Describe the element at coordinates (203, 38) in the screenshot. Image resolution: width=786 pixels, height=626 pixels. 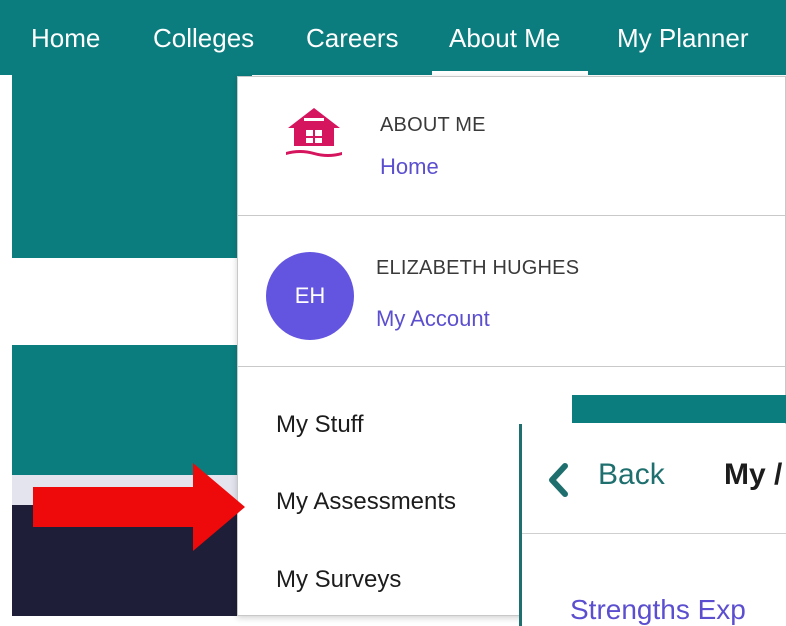
I see `nav-item-colleges: Colleges` at that location.